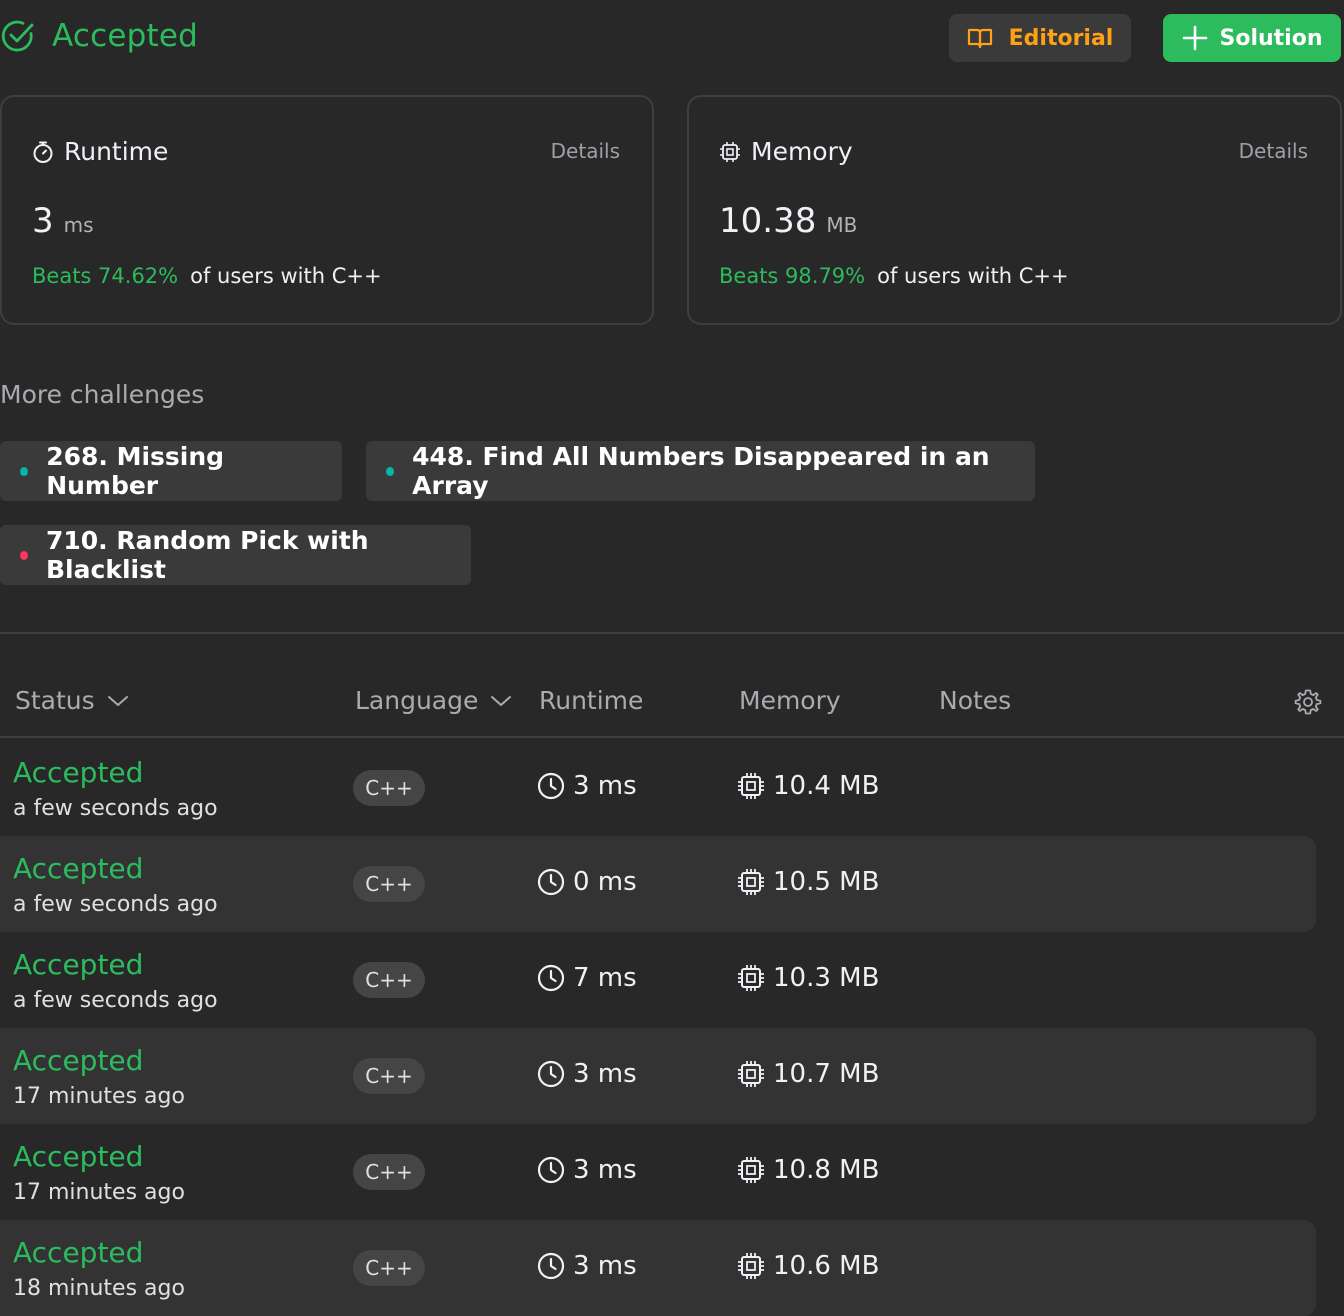 The height and width of the screenshot is (1316, 1344). Describe the element at coordinates (286, 276) in the screenshot. I see `runtime-beats-suffix: of users with C++` at that location.